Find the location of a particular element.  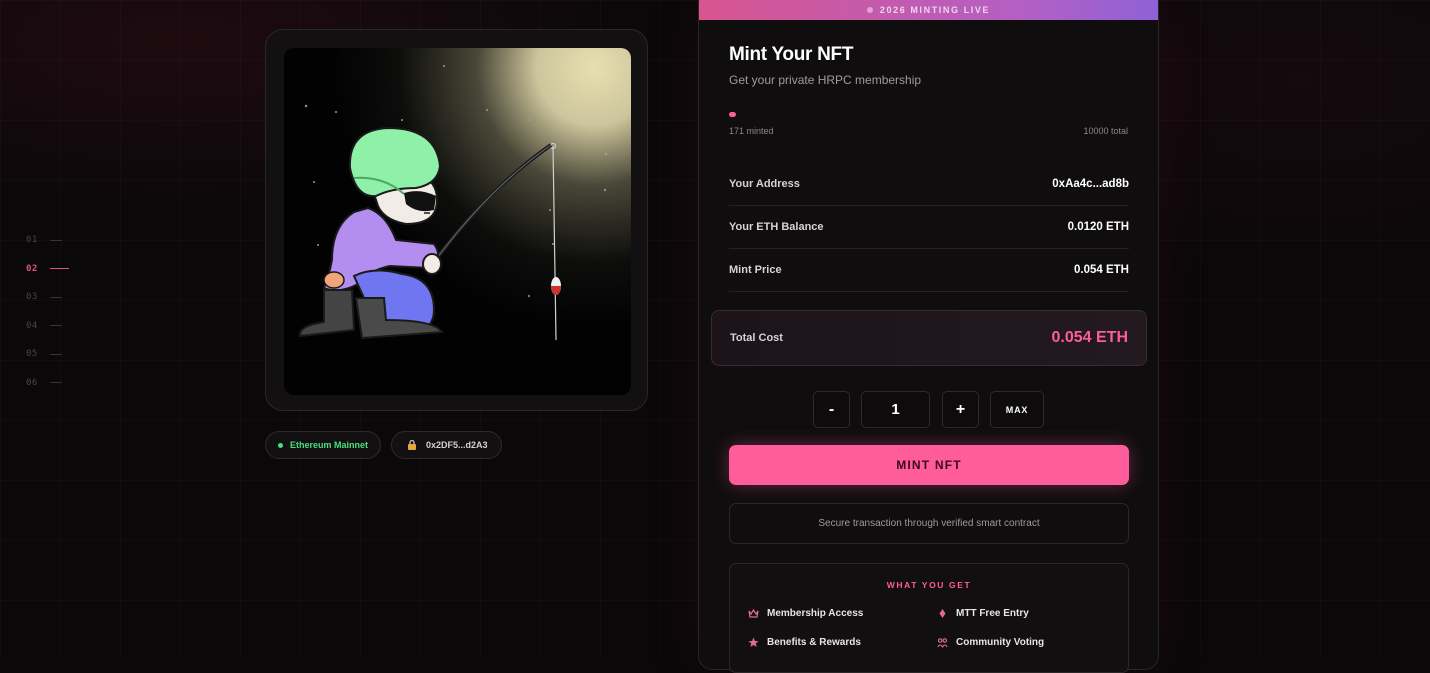

contract-address-label: 0x2DF5...d2A3 is located at coordinates (457, 445).